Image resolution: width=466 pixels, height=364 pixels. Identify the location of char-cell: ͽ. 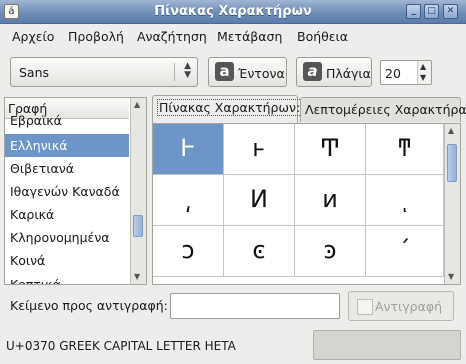
(330, 251).